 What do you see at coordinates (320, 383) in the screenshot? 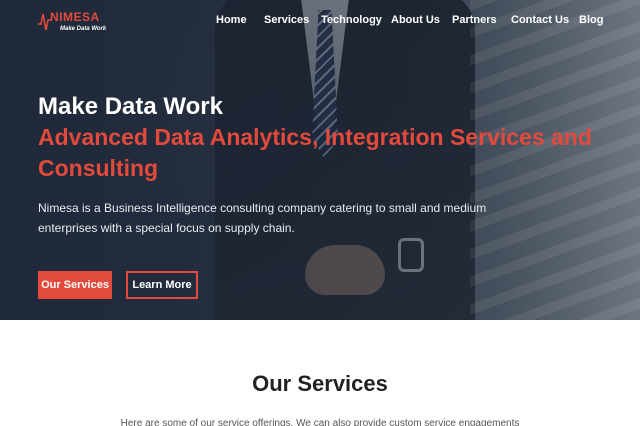
I see `services-title: Our Services` at bounding box center [320, 383].